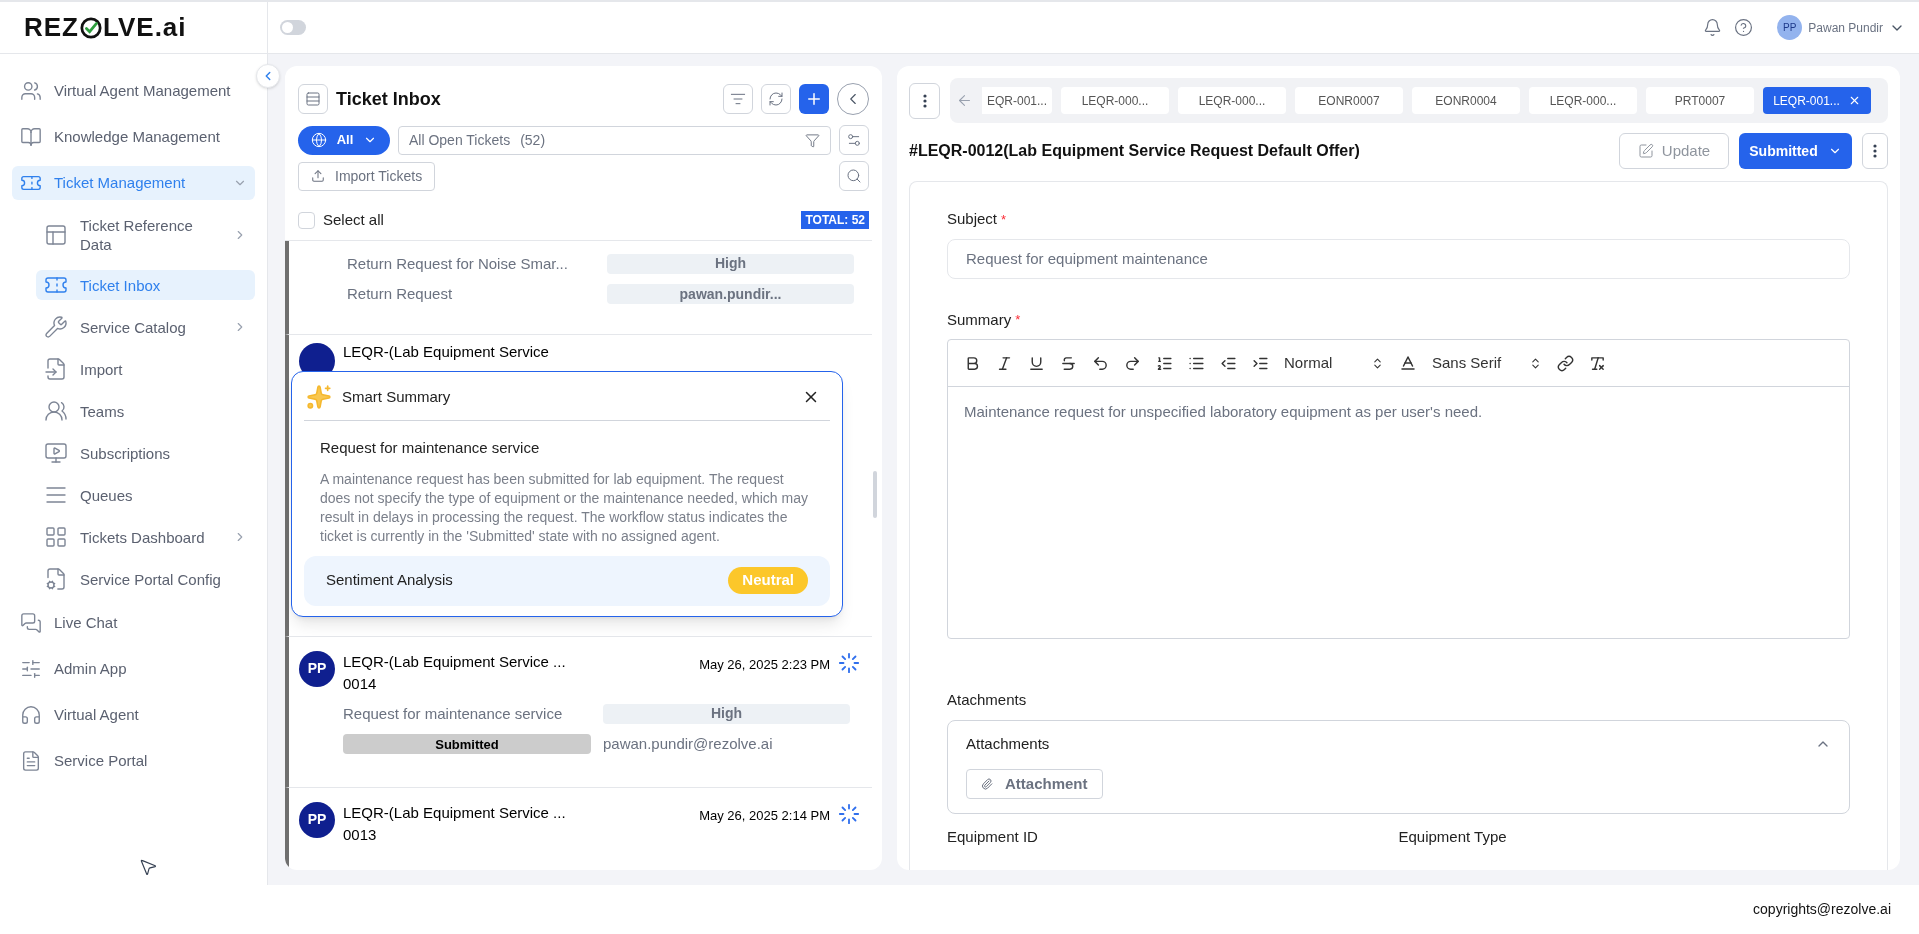 The image size is (1919, 934). Describe the element at coordinates (987, 784) in the screenshot. I see `paperclip-icon` at that location.